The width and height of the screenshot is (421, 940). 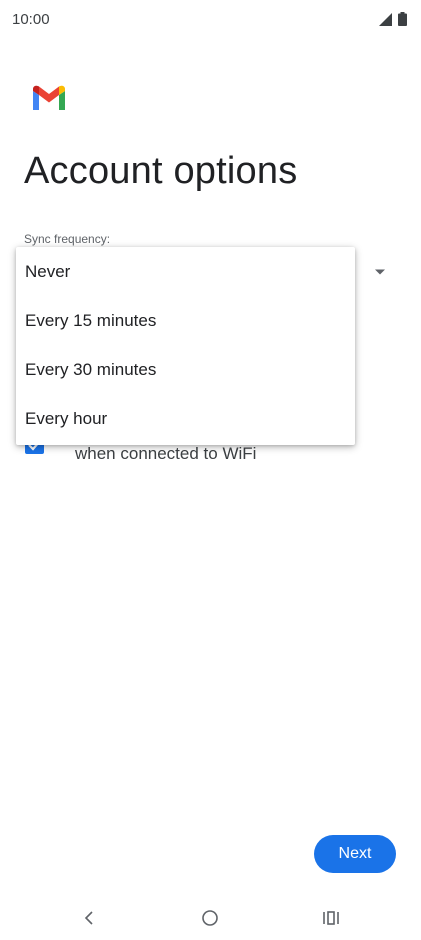 What do you see at coordinates (161, 171) in the screenshot?
I see `page-title: Account options` at bounding box center [161, 171].